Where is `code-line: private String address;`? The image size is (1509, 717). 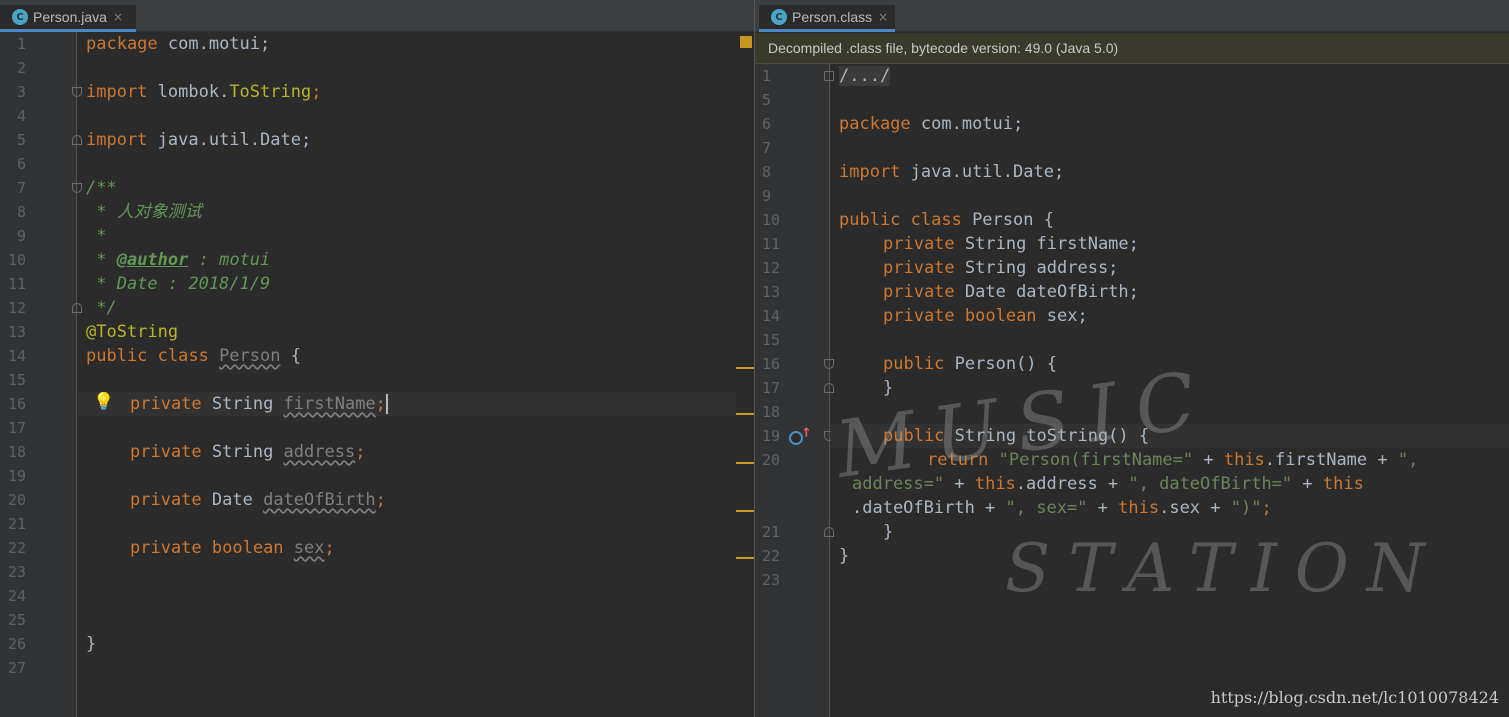
code-line: private String address; is located at coordinates (1001, 268).